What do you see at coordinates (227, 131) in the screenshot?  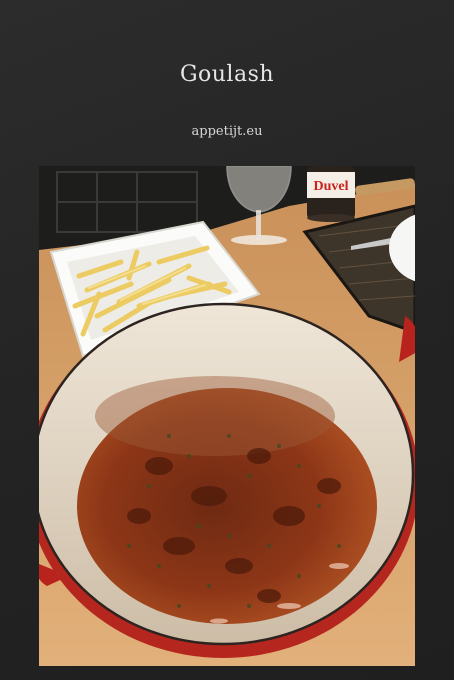 I see `site-link: appetijt.eu` at bounding box center [227, 131].